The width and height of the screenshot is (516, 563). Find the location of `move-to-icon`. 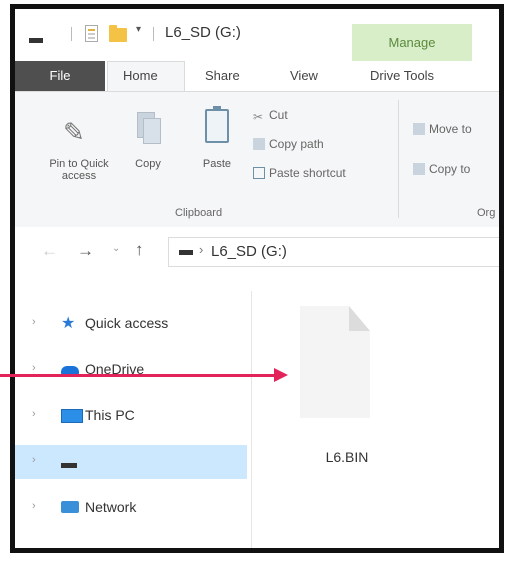

move-to-icon is located at coordinates (419, 129).